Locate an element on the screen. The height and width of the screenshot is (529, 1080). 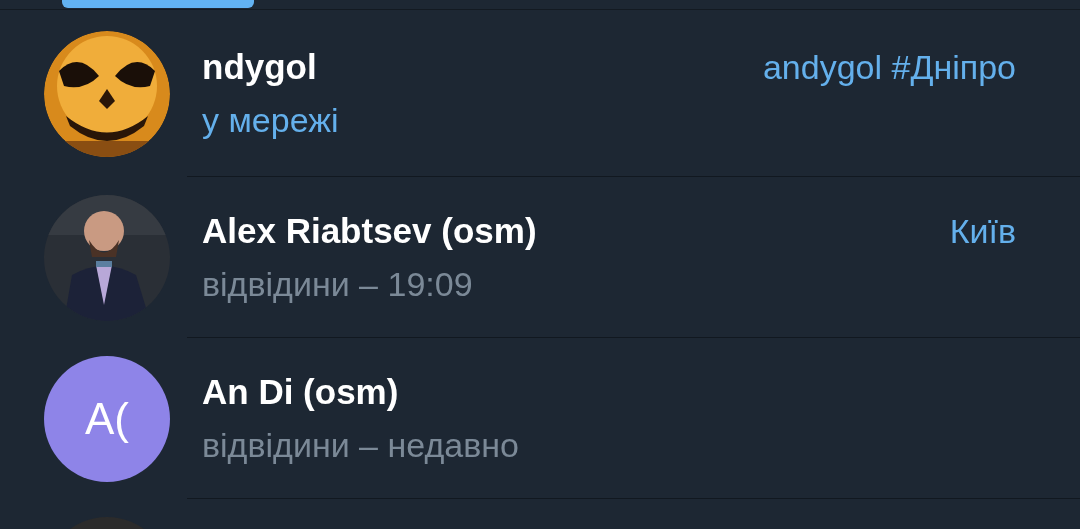
tab-indicator is located at coordinates (158, 4).